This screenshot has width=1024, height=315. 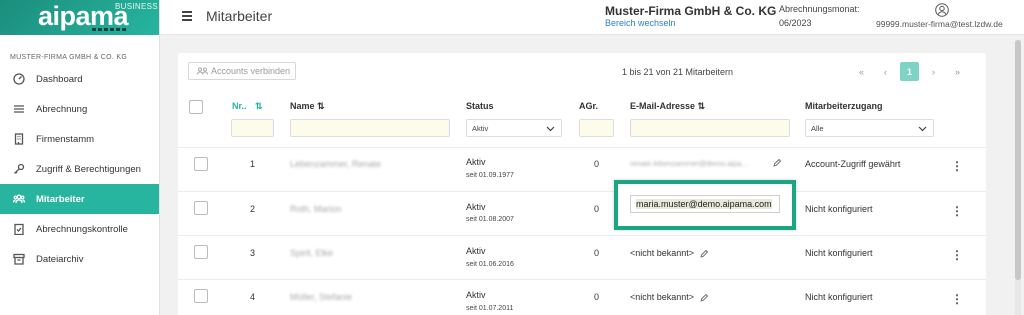 I want to click on dashboard-icon, so click(x=19, y=79).